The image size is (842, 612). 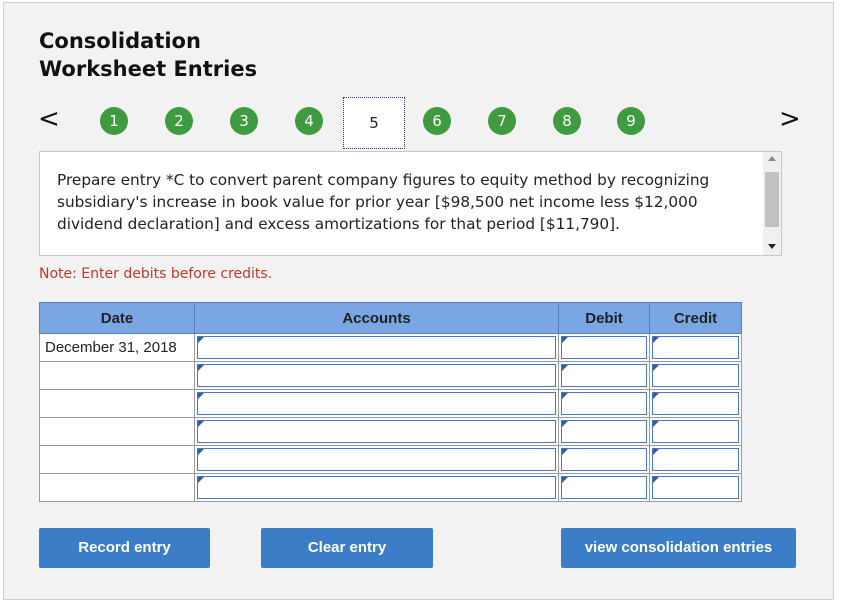 What do you see at coordinates (678, 548) in the screenshot?
I see `view-consolidation-entries-button: view consolidation entries` at bounding box center [678, 548].